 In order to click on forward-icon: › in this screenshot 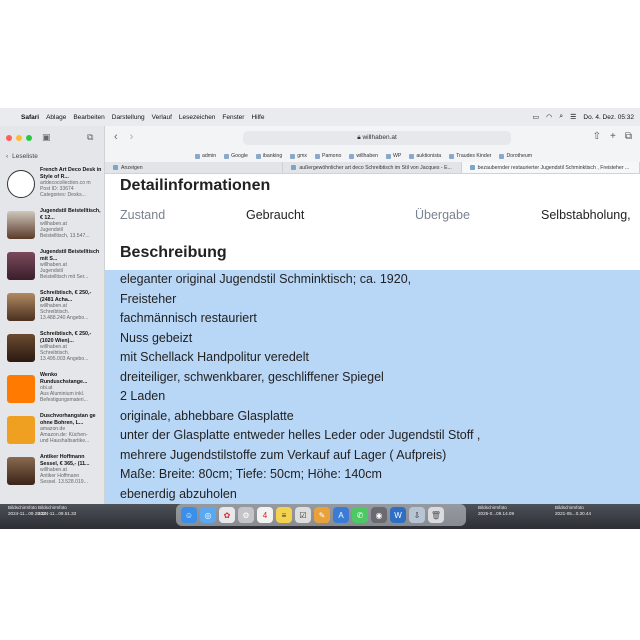, I will do `click(132, 137)`.